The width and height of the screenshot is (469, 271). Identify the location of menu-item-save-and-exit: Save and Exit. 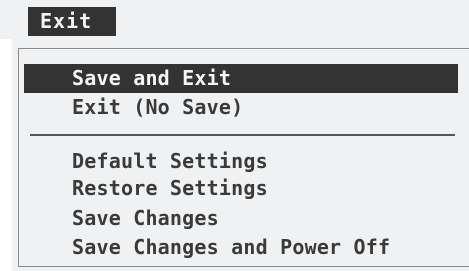
(151, 78).